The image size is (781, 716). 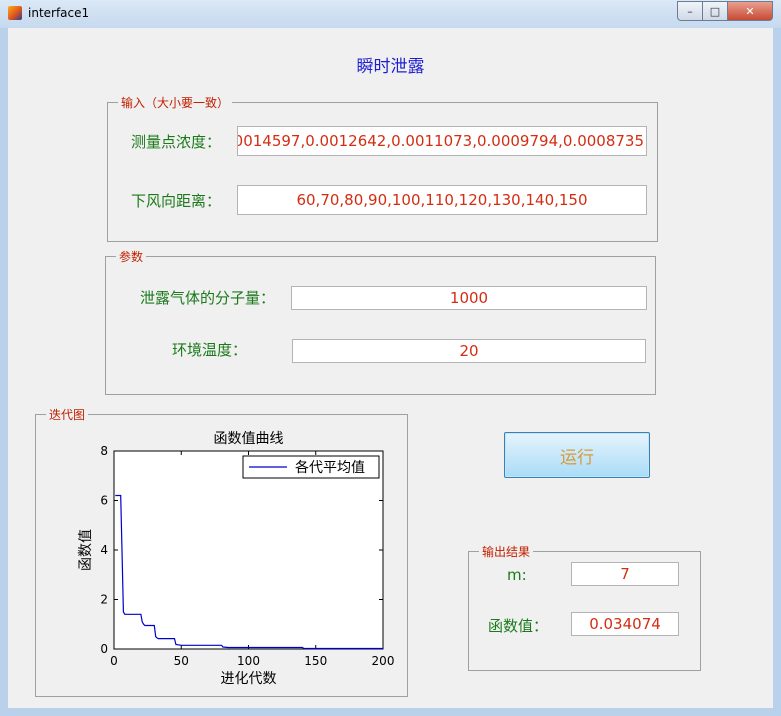 I want to click on y-tick-label: 0, so click(x=104, y=649).